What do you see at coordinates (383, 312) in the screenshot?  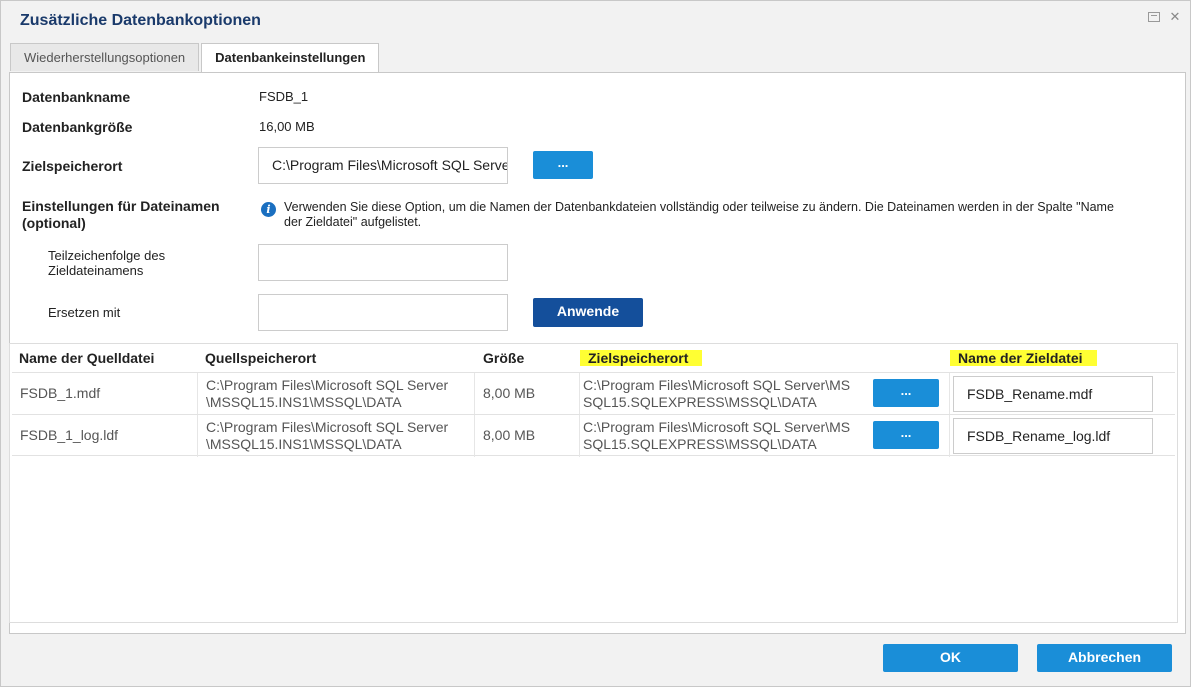 I see `replace-input` at bounding box center [383, 312].